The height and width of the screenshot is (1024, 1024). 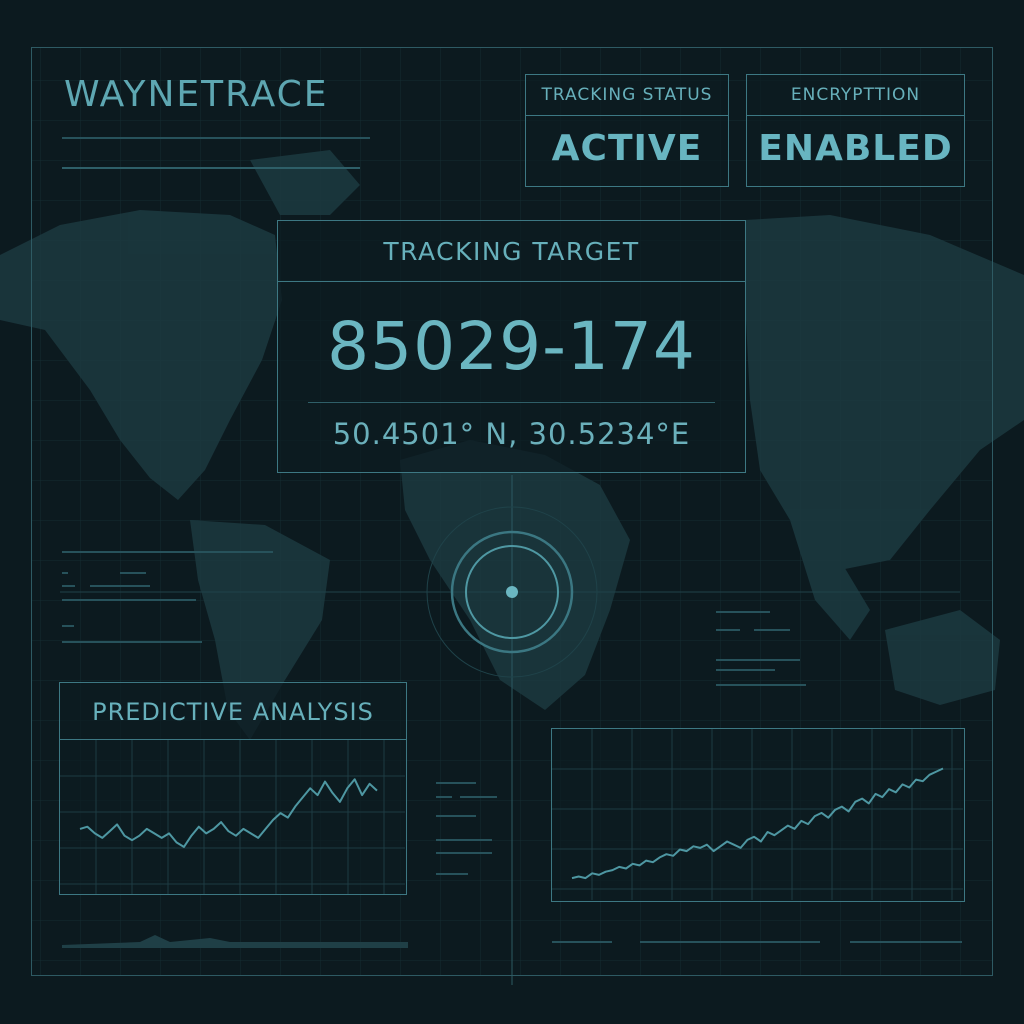 What do you see at coordinates (228, 813) in the screenshot?
I see `predictive-analysis-chart-series-line` at bounding box center [228, 813].